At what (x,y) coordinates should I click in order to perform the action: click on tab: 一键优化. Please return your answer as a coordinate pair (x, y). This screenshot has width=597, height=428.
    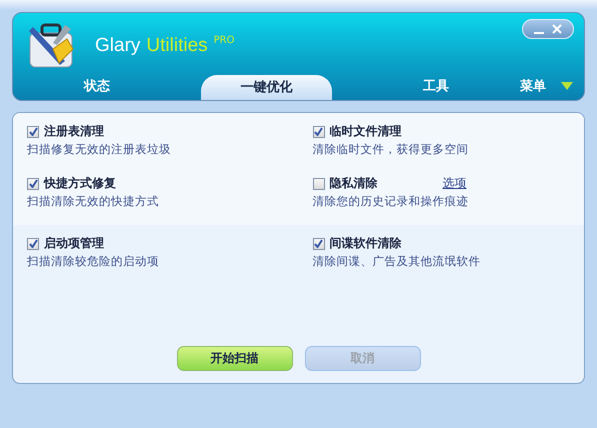
    Looking at the image, I should click on (266, 87).